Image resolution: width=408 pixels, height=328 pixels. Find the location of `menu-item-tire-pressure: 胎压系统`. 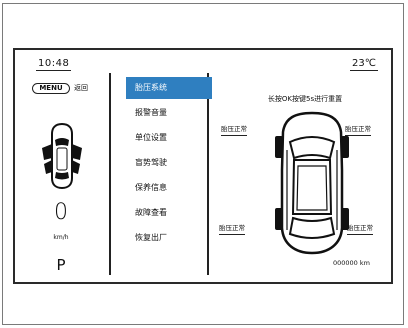

menu-item-tire-pressure: 胎压系统 is located at coordinates (169, 88).